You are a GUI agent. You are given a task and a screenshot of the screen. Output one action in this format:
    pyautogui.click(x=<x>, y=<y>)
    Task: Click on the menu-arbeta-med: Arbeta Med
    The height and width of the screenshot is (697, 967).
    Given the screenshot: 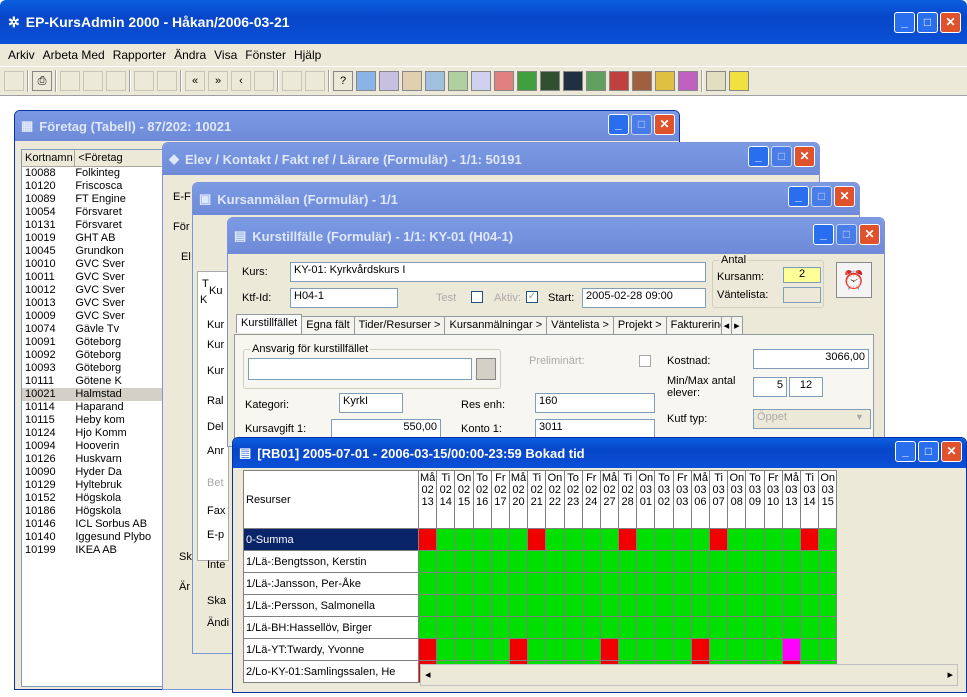 What is the action you would take?
    pyautogui.click(x=74, y=55)
    